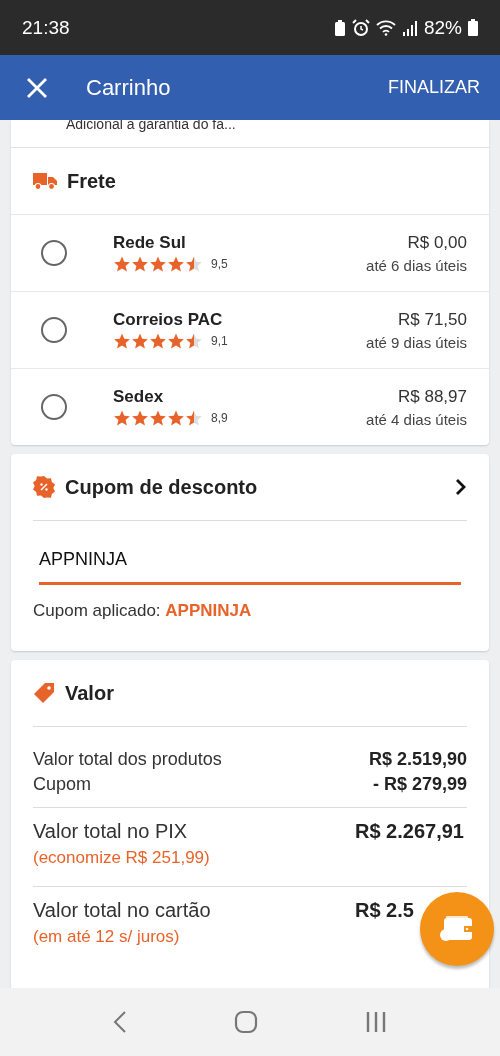 Image resolution: width=500 pixels, height=1056 pixels. What do you see at coordinates (129, 87) in the screenshot?
I see `screen-title: Carrinho` at bounding box center [129, 87].